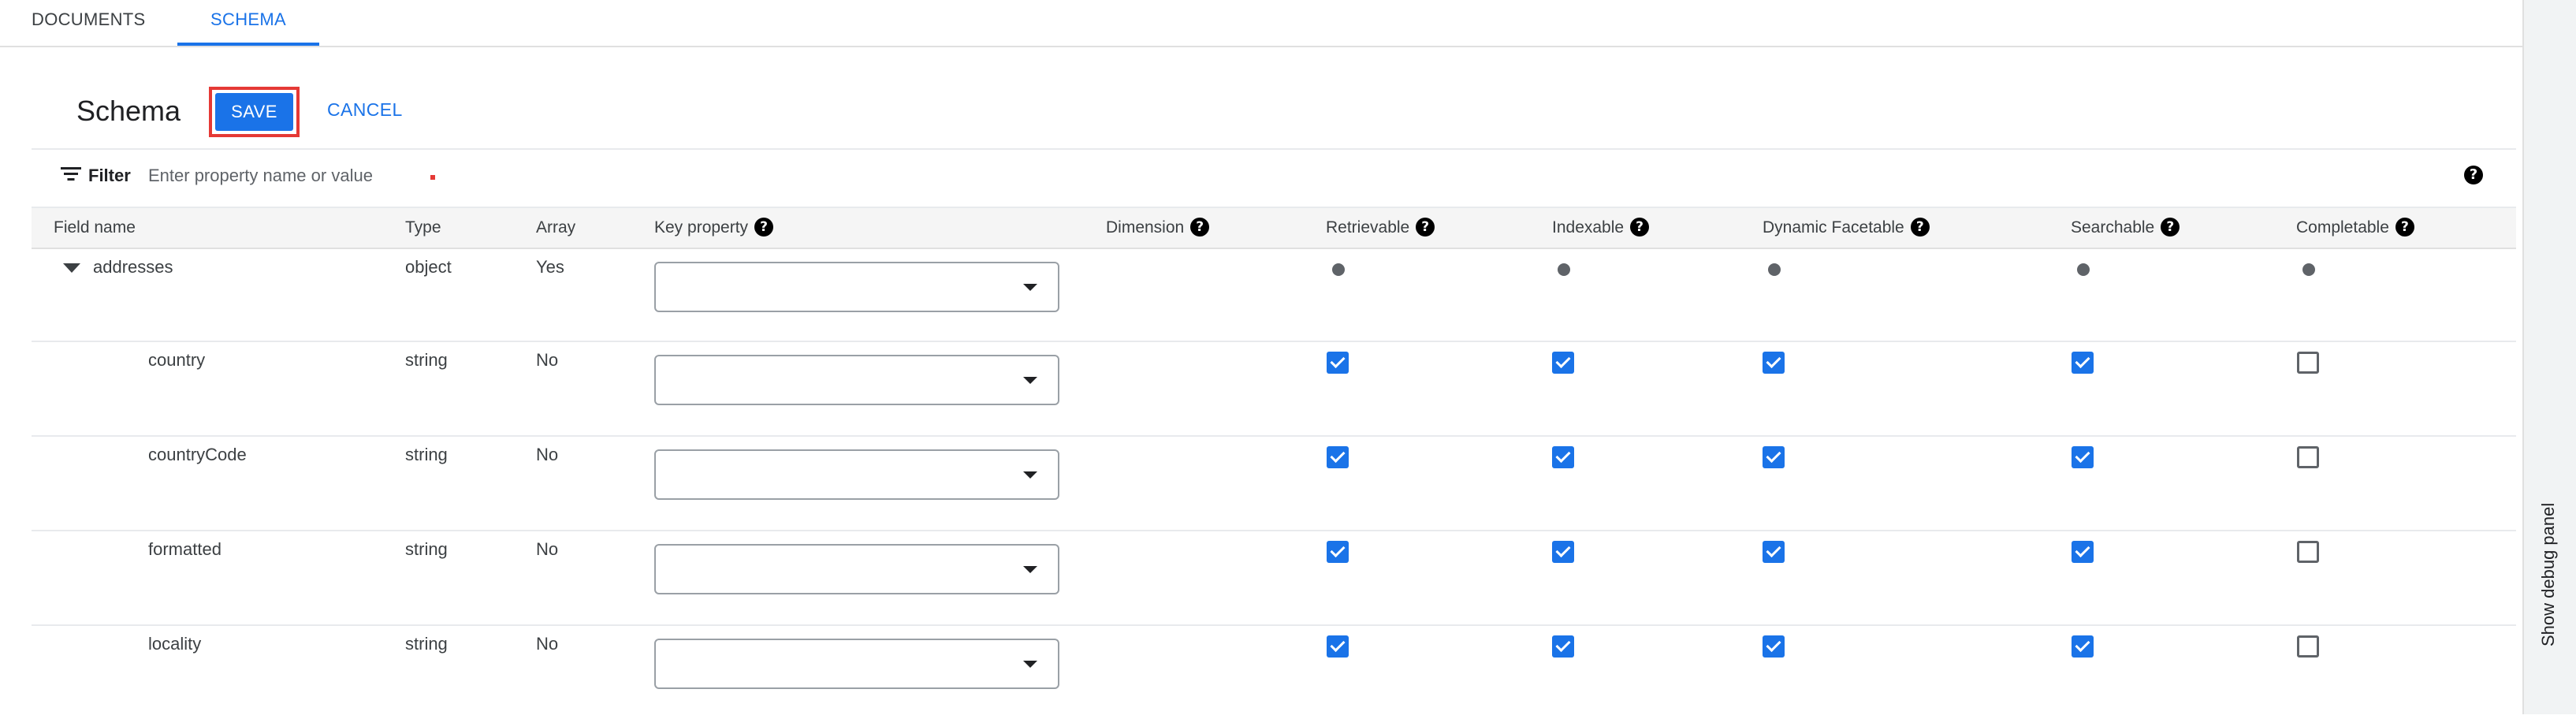 This screenshot has height=719, width=2576. I want to click on retrievable-indicator, so click(1338, 269).